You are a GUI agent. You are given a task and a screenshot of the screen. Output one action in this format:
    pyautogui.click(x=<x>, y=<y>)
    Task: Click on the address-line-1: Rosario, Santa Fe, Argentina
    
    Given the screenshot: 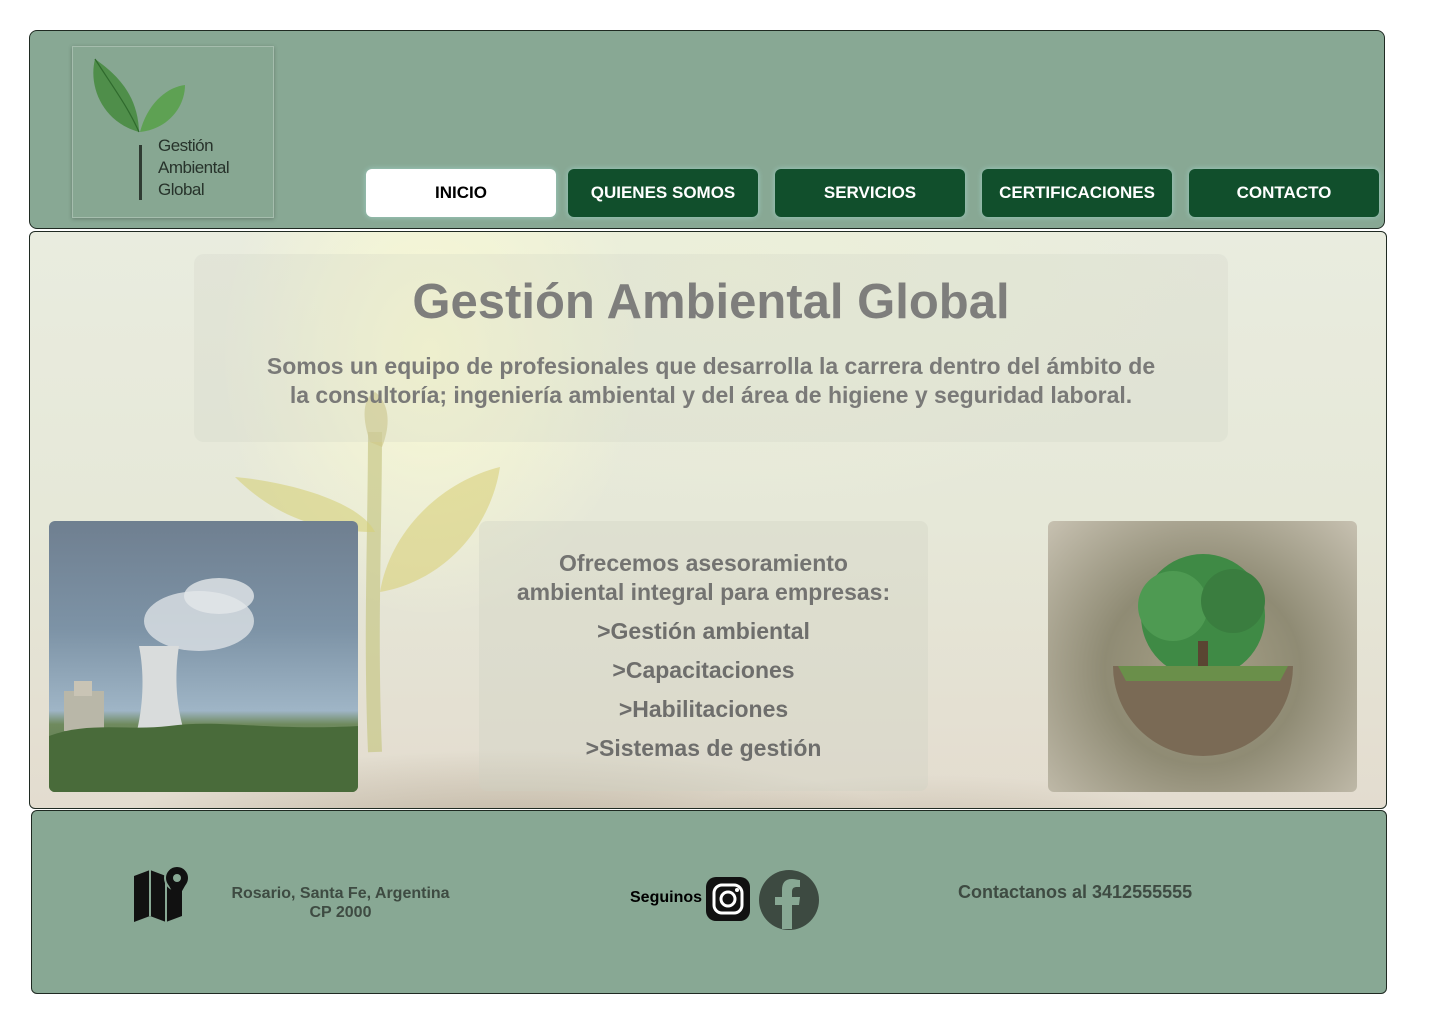 What is the action you would take?
    pyautogui.click(x=340, y=893)
    